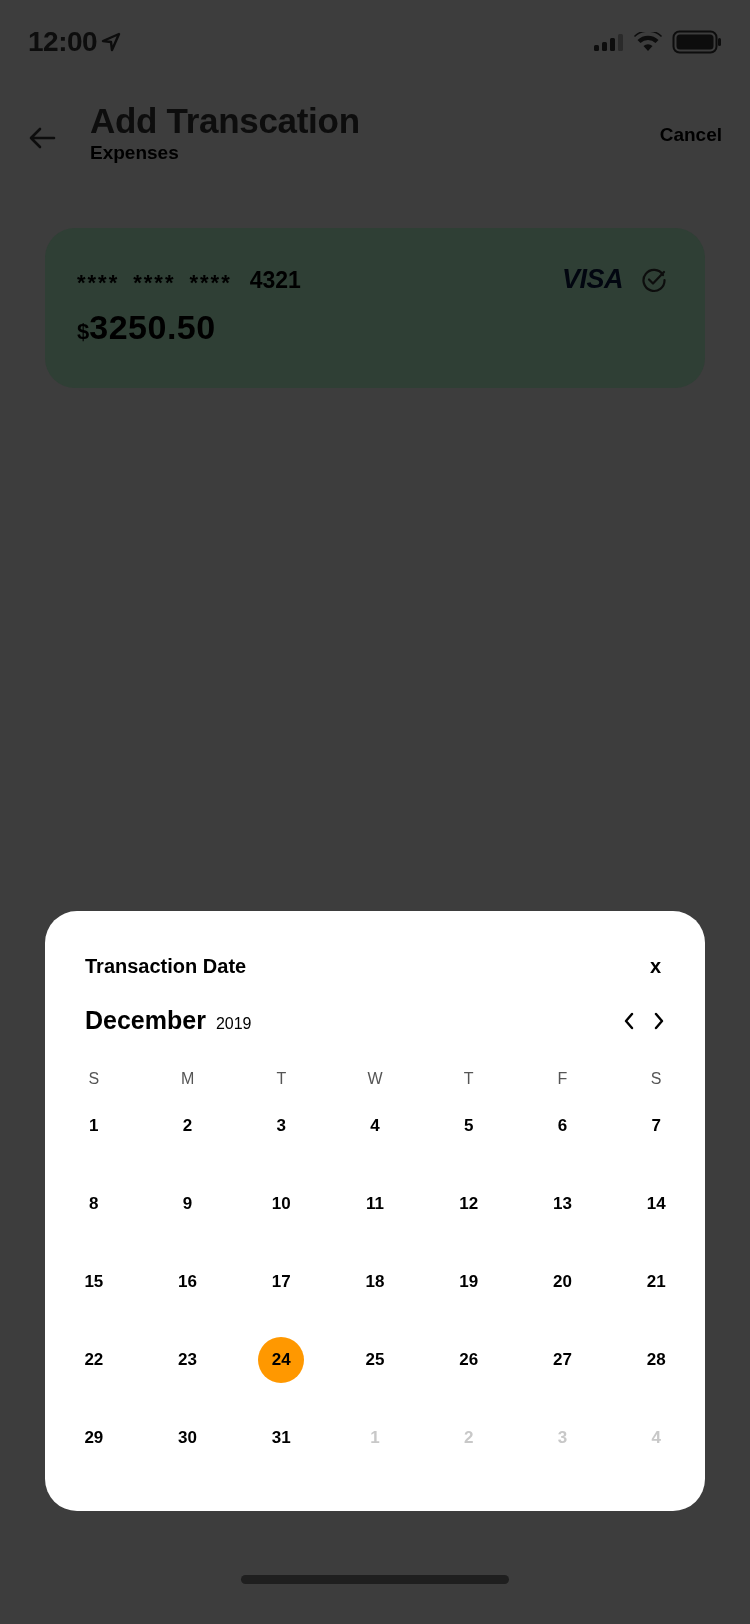  What do you see at coordinates (275, 280) in the screenshot?
I see `card-last-digits: 4321` at bounding box center [275, 280].